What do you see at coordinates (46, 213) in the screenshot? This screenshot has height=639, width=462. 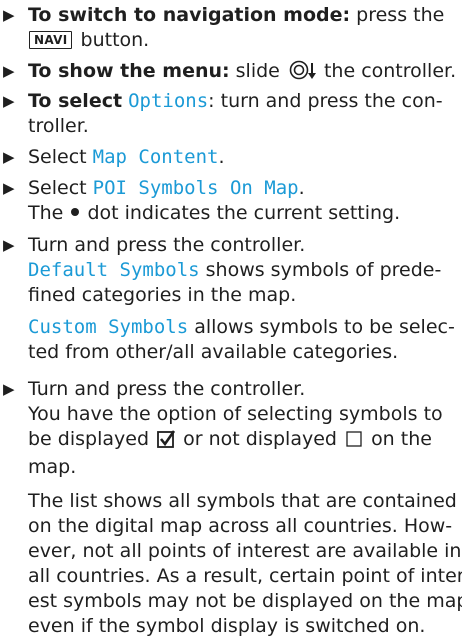 I see `step-text: The` at bounding box center [46, 213].